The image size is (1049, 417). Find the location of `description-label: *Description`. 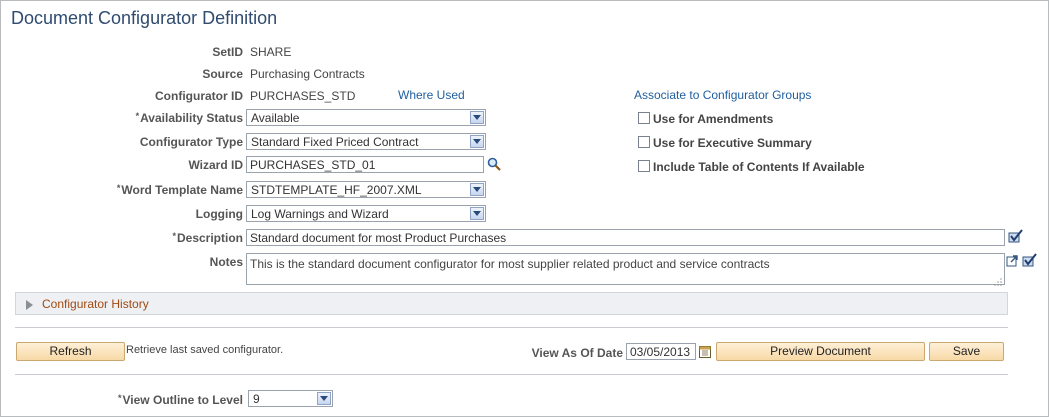

description-label: *Description is located at coordinates (207, 238).